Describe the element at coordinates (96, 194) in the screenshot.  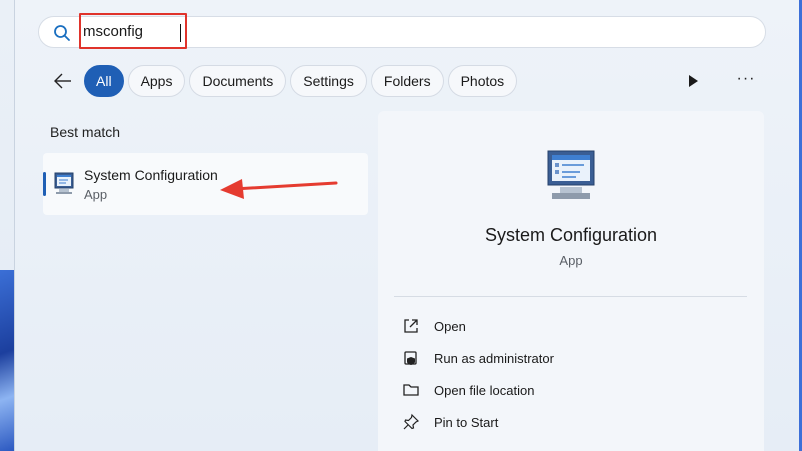
I see `result-subtitle: App` at that location.